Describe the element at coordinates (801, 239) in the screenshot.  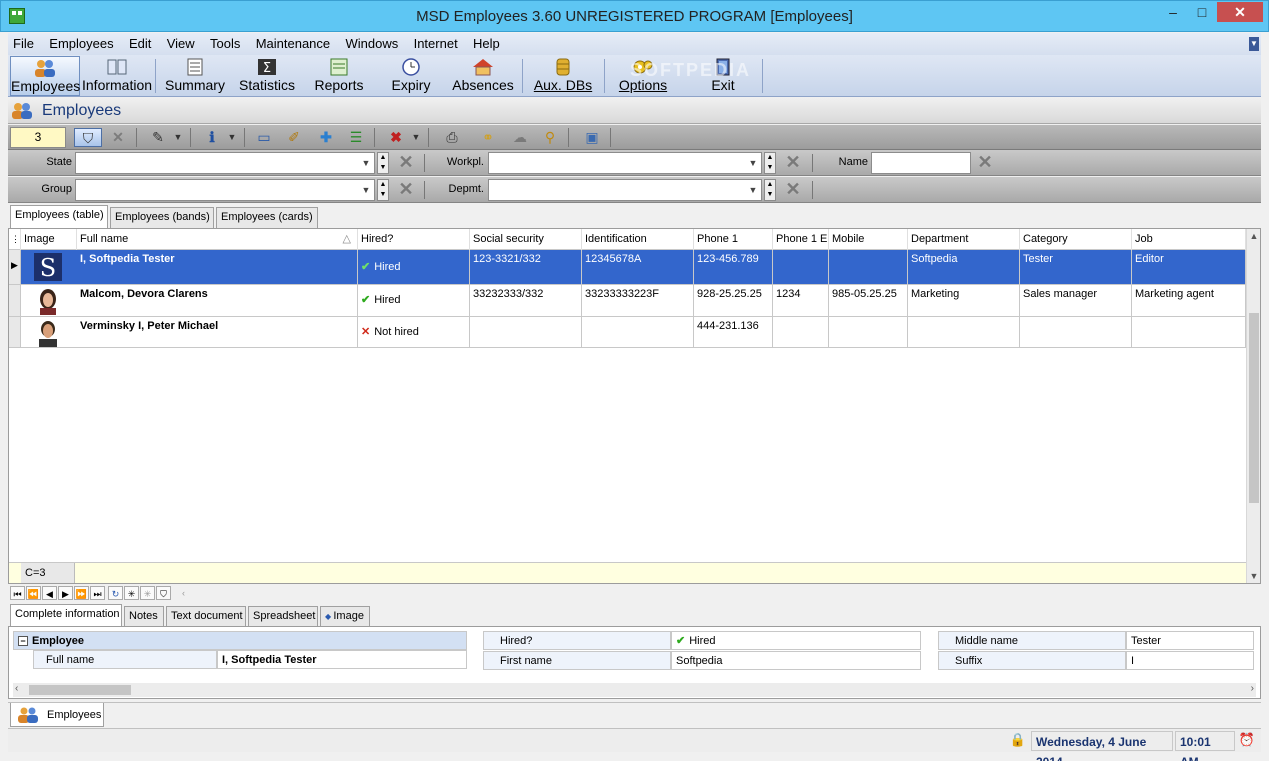
I see `column-header: Phone 1 E:` at that location.